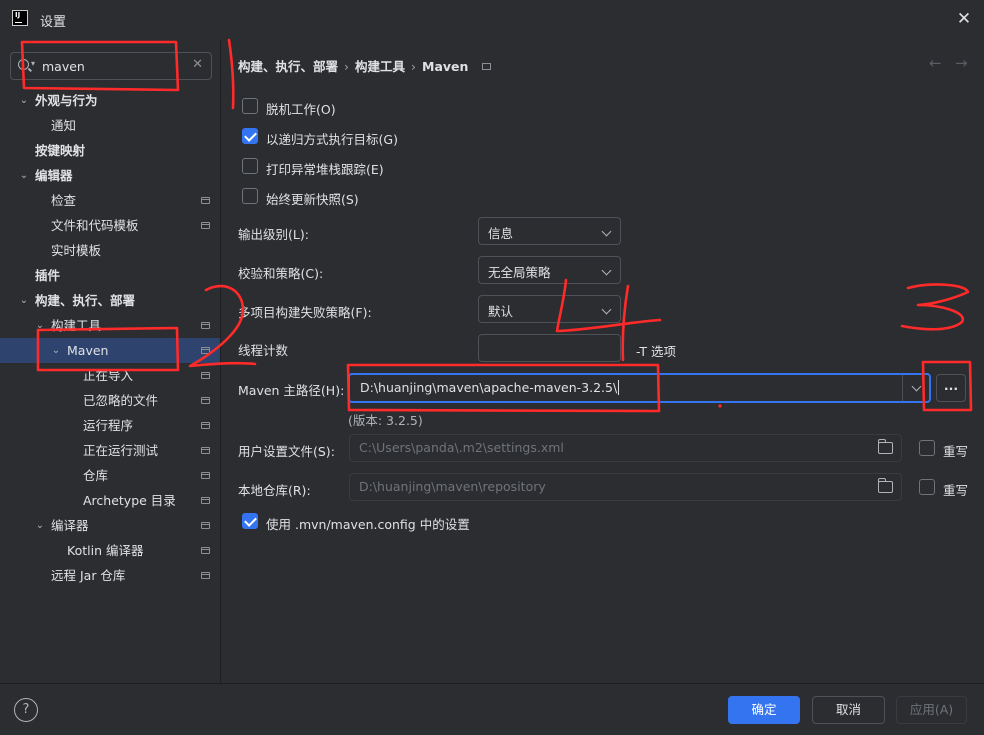 The width and height of the screenshot is (984, 735). Describe the element at coordinates (26, 710) in the screenshot. I see `help-icon: ?` at that location.